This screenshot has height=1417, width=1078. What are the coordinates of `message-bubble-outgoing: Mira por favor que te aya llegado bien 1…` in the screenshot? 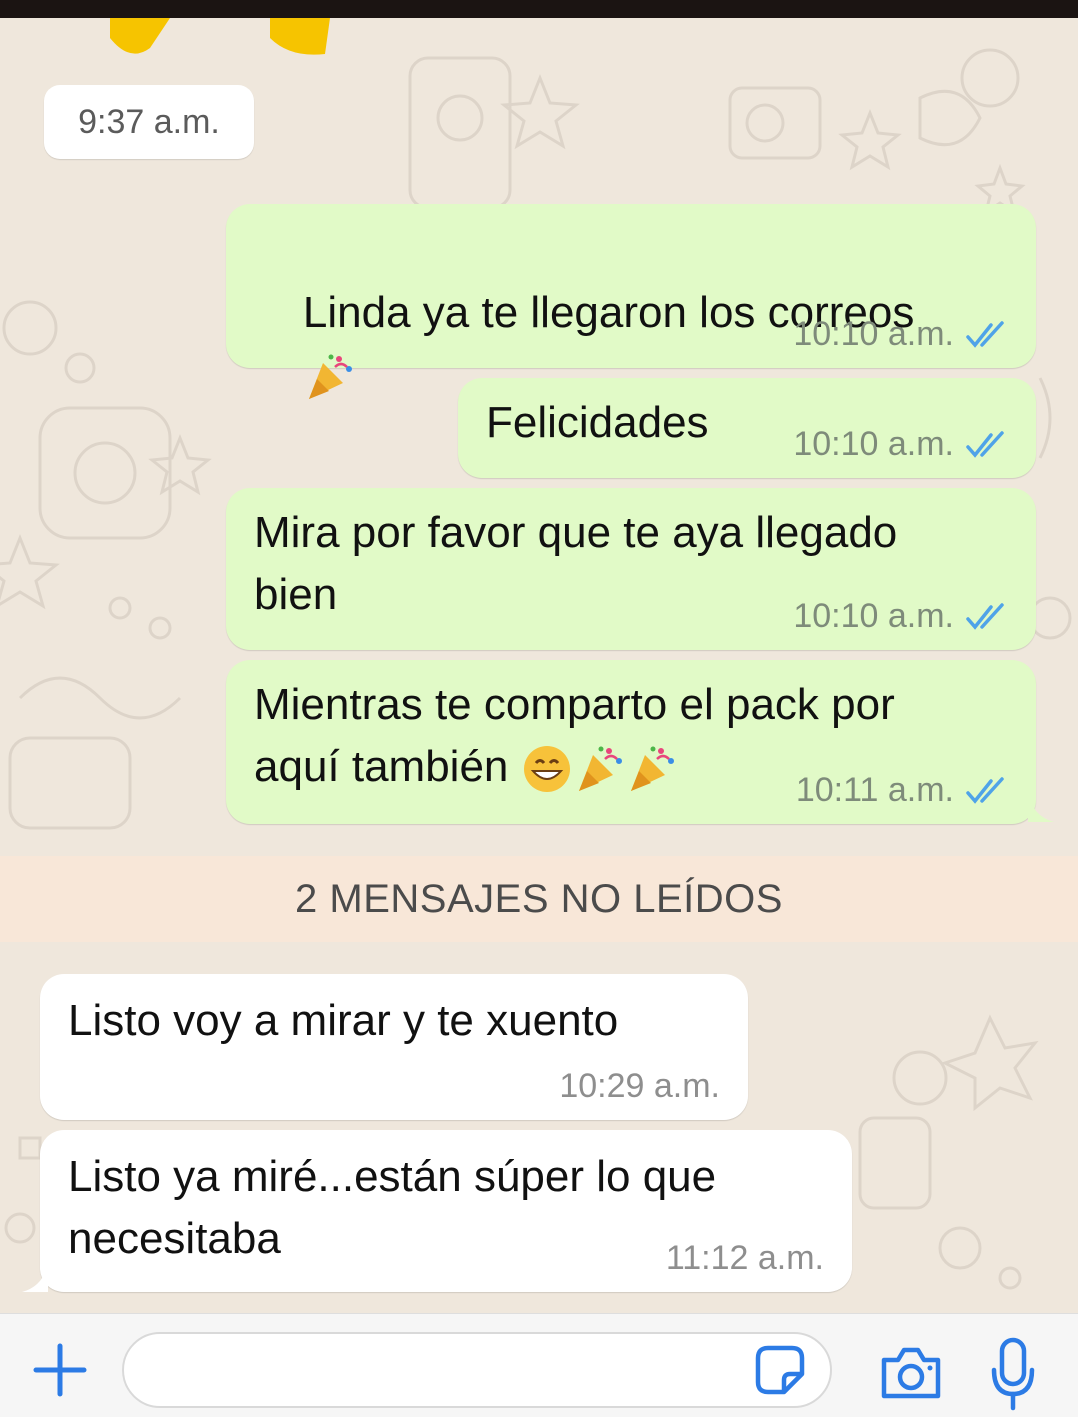 It's located at (631, 569).